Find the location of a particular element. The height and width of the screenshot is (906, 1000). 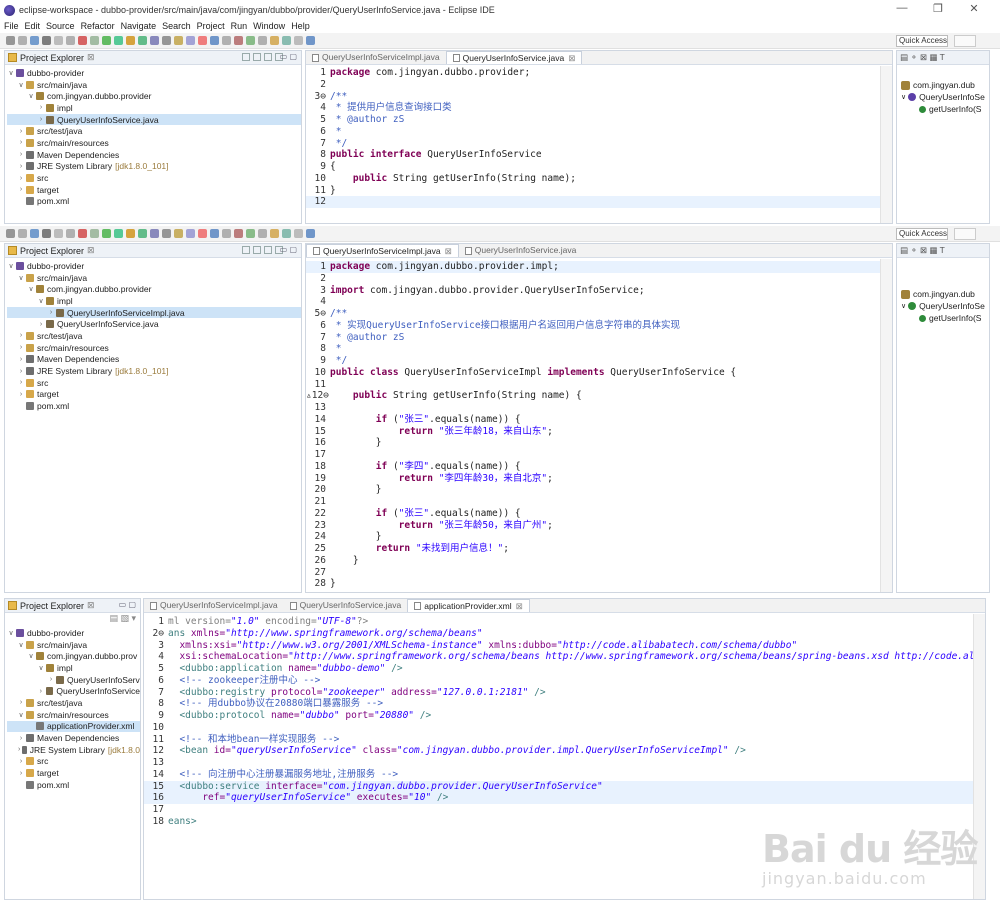

tree-item: › Maven Dependencies is located at coordinates (73, 738).